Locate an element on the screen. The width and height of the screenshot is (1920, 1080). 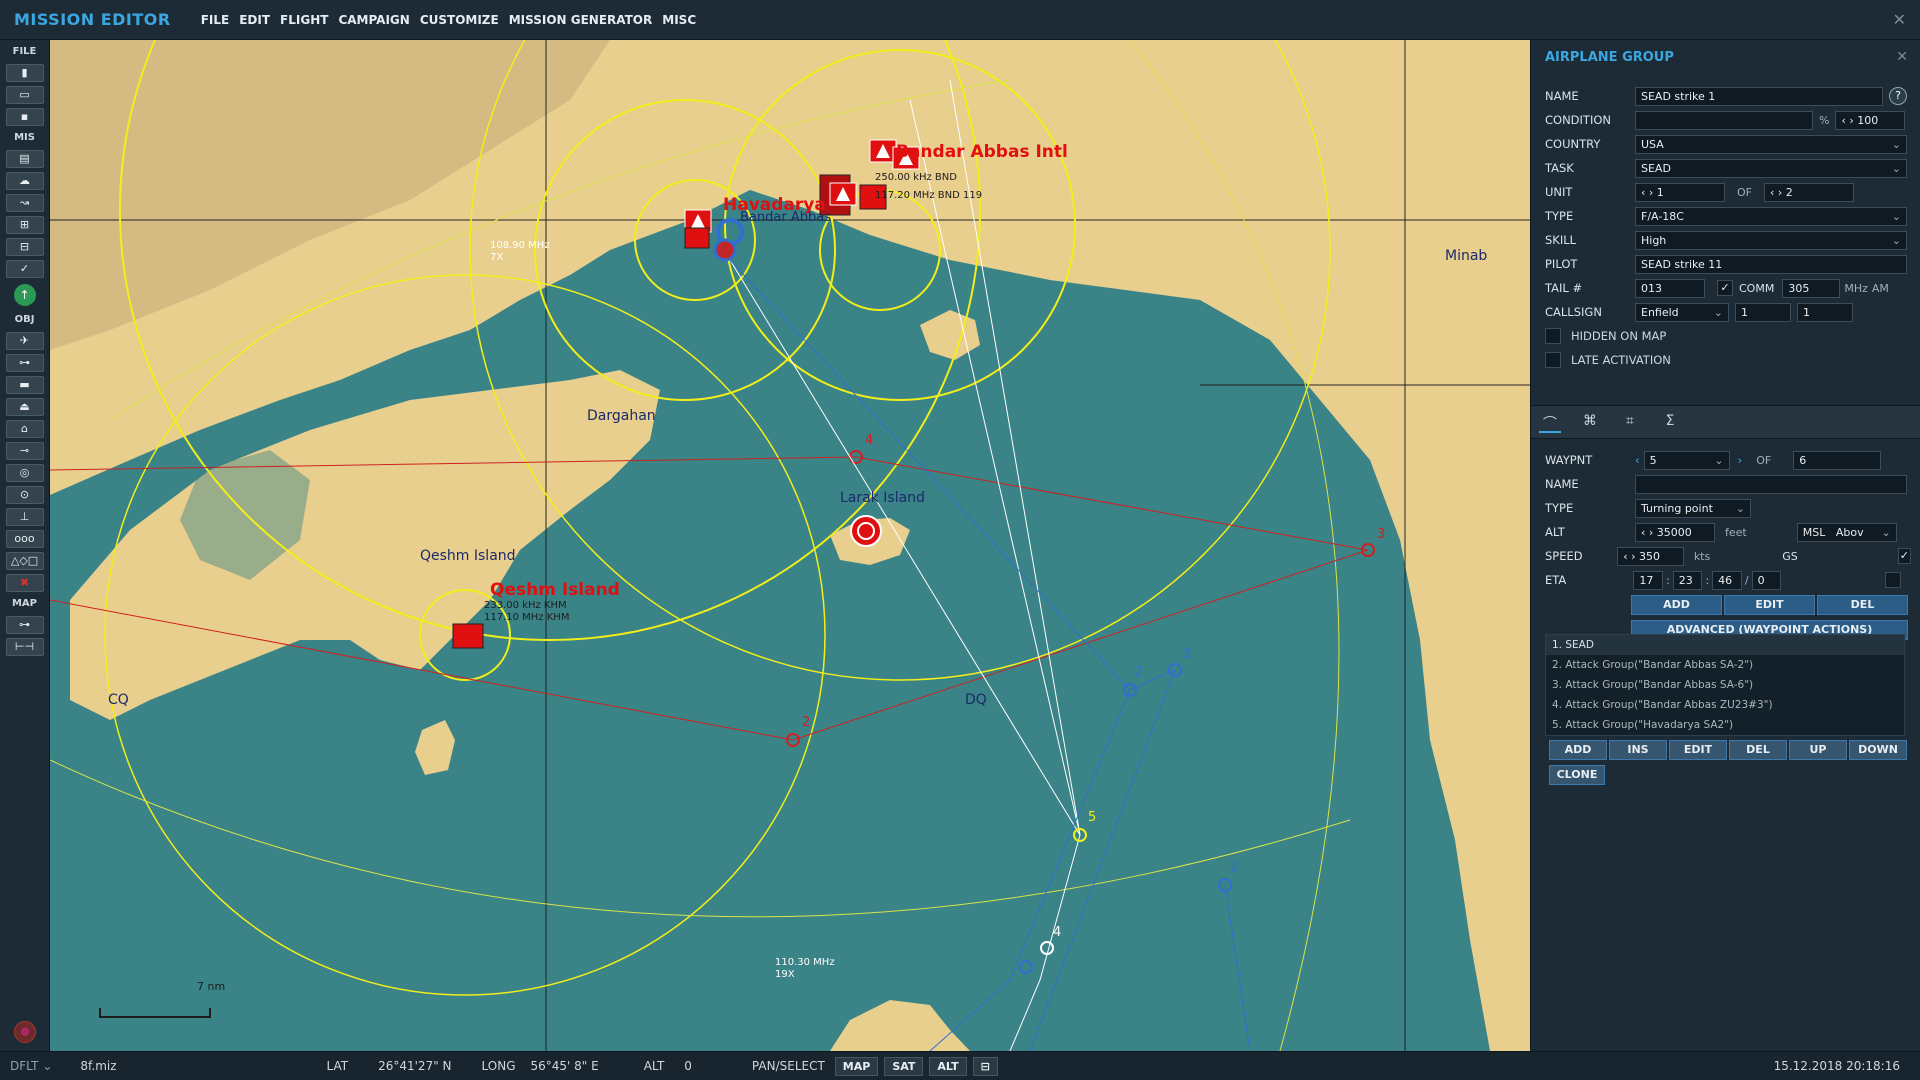
ruler-icon: ⊢⊣ is located at coordinates (24, 647).